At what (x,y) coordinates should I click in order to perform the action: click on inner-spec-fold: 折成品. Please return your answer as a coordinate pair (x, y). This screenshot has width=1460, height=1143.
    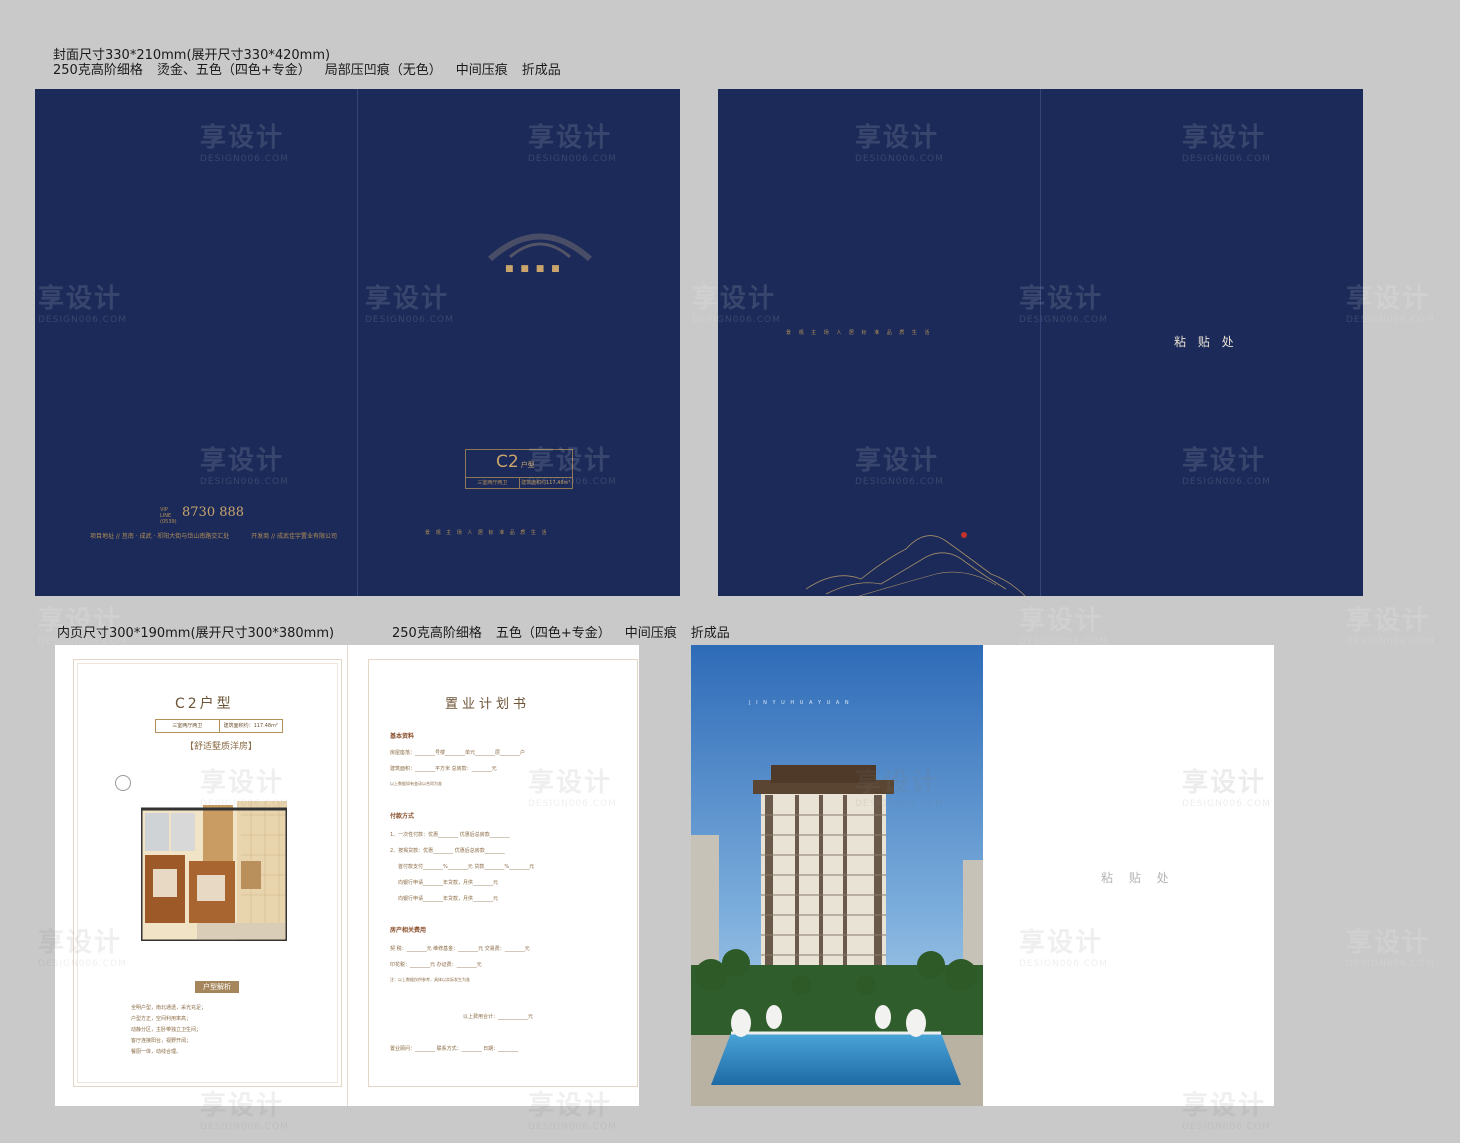
    Looking at the image, I should click on (710, 633).